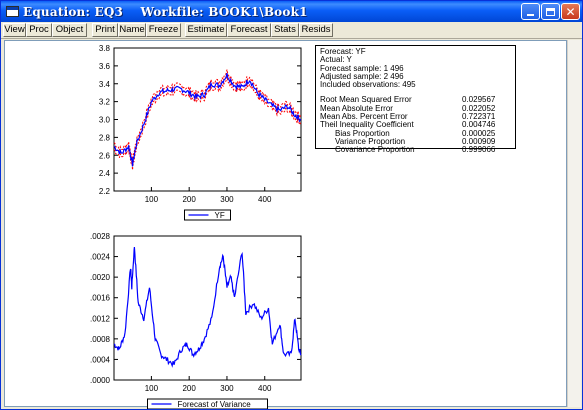 The width and height of the screenshot is (583, 410). Describe the element at coordinates (105, 102) in the screenshot. I see `y-tick-label: 3.2` at that location.